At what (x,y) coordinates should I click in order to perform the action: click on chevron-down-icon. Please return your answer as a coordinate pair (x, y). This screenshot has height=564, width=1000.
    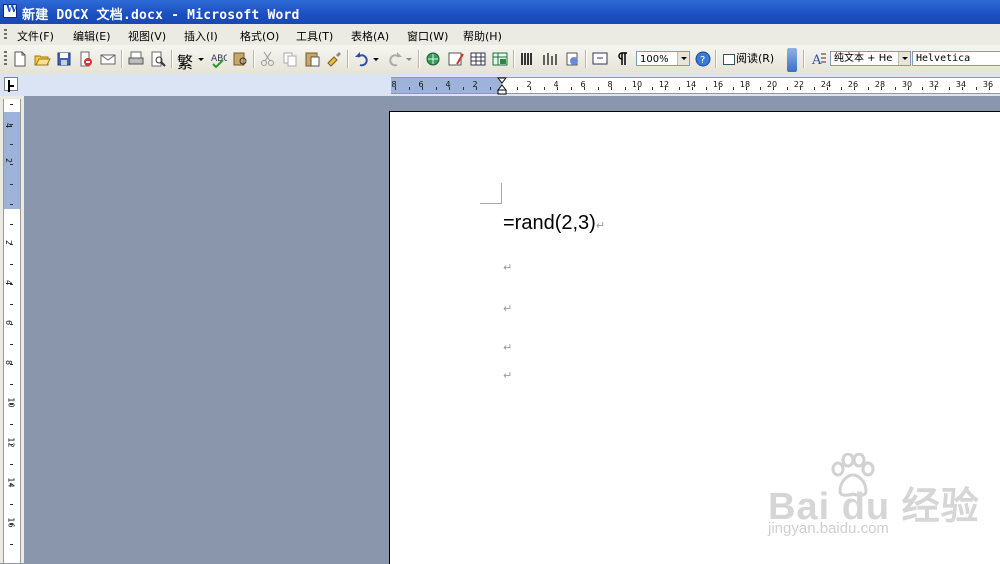
    Looking at the image, I should click on (201, 59).